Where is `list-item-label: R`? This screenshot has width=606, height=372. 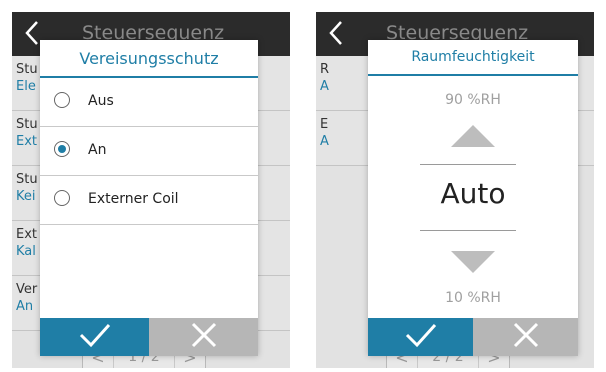 list-item-label: R is located at coordinates (325, 69).